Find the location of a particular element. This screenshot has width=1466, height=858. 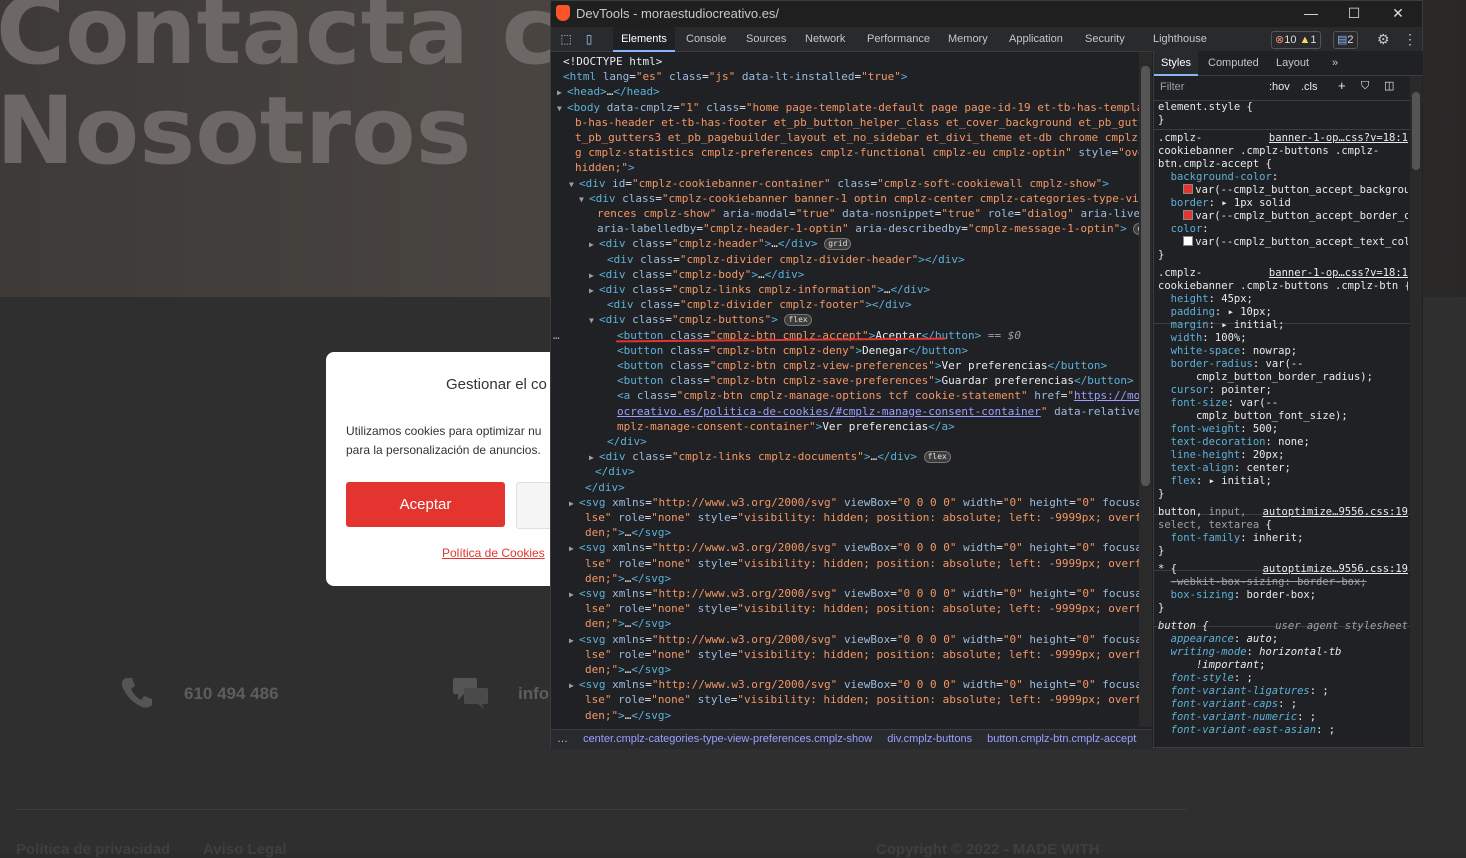

css-rule-line: cmplz_button_border_radius); is located at coordinates (1283, 377).